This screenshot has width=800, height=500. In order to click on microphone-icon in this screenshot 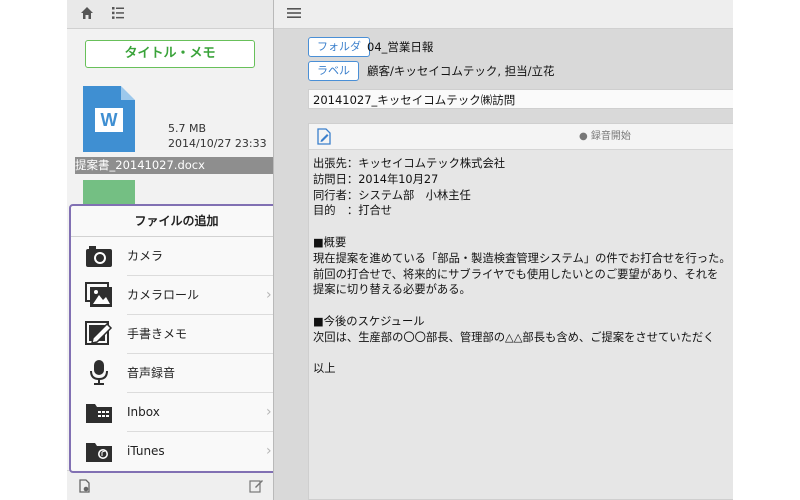, I will do `click(99, 373)`.